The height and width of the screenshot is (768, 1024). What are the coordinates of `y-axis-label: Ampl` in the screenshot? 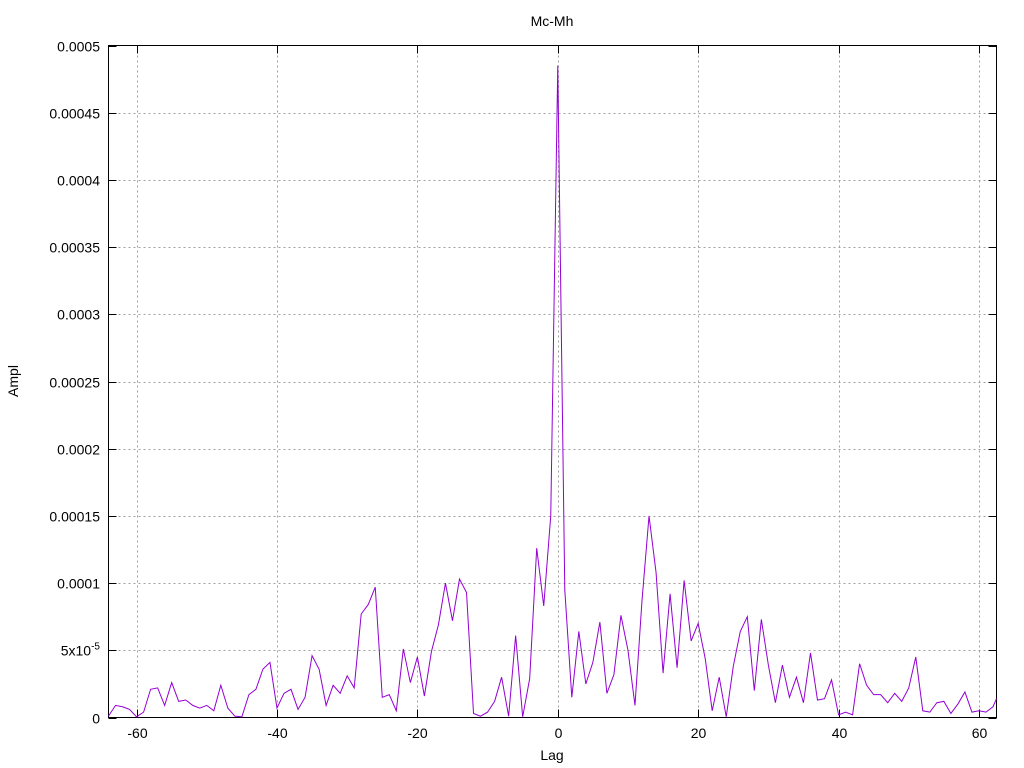 It's located at (13, 381).